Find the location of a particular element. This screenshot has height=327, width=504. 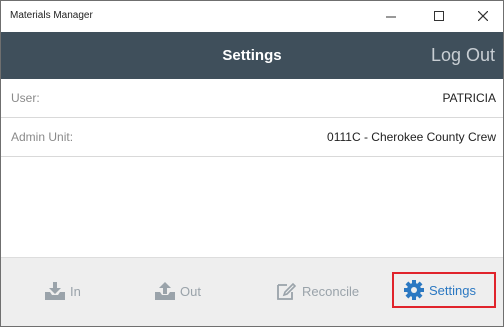

maximize-icon is located at coordinates (439, 16).